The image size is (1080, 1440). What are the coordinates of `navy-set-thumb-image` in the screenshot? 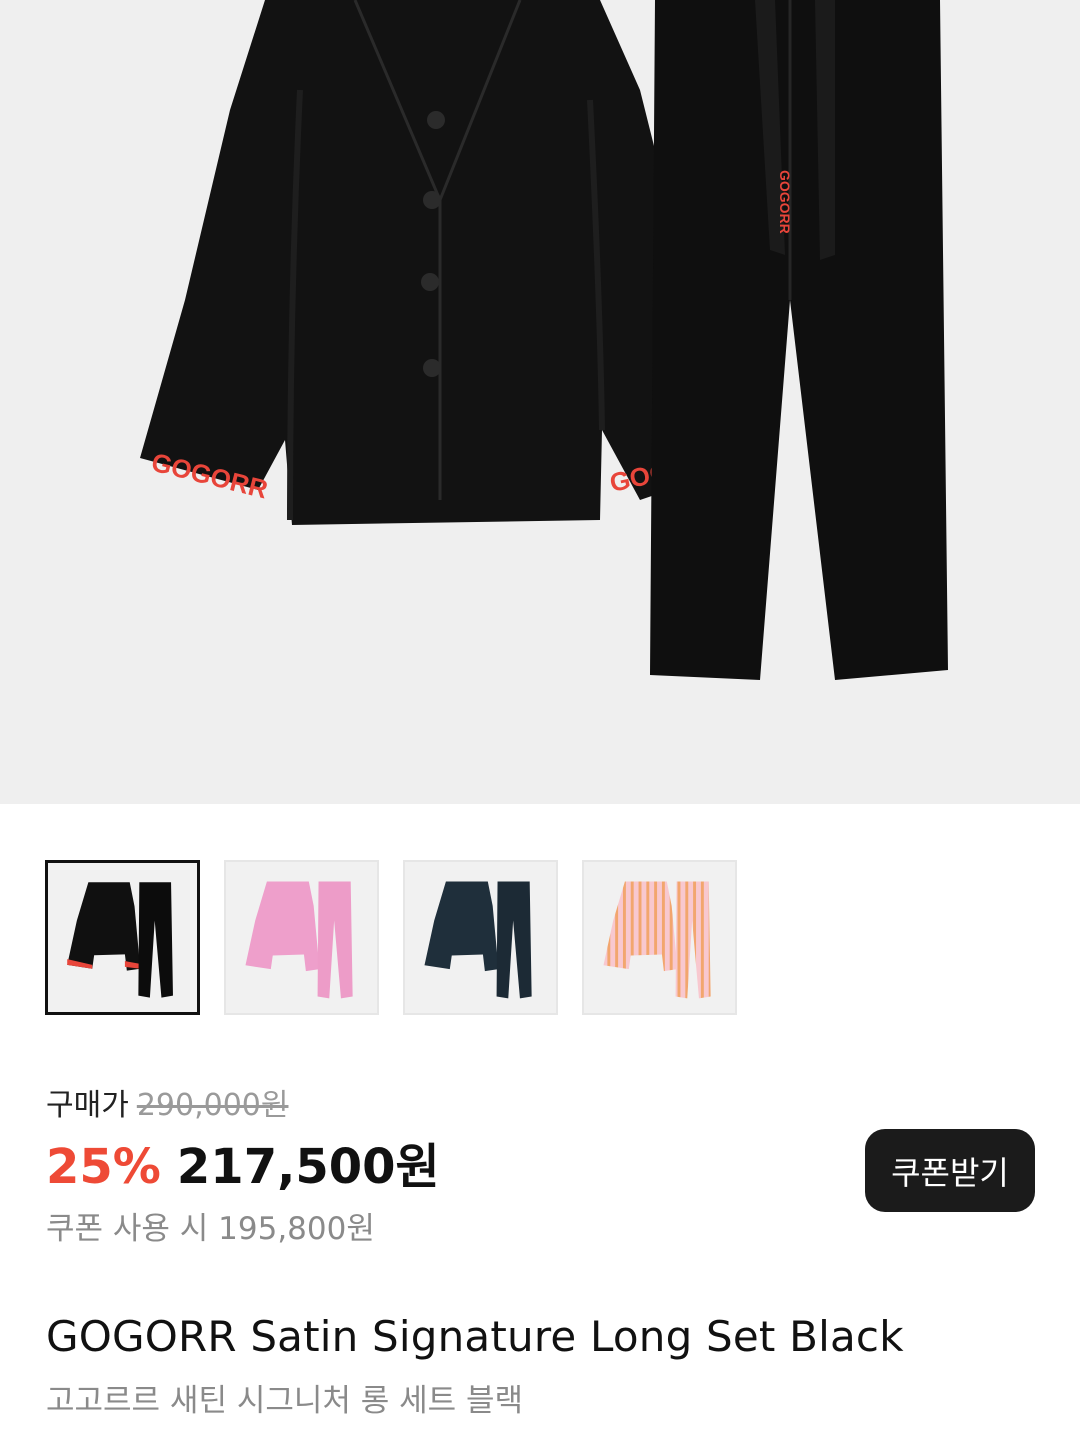 It's located at (480, 937).